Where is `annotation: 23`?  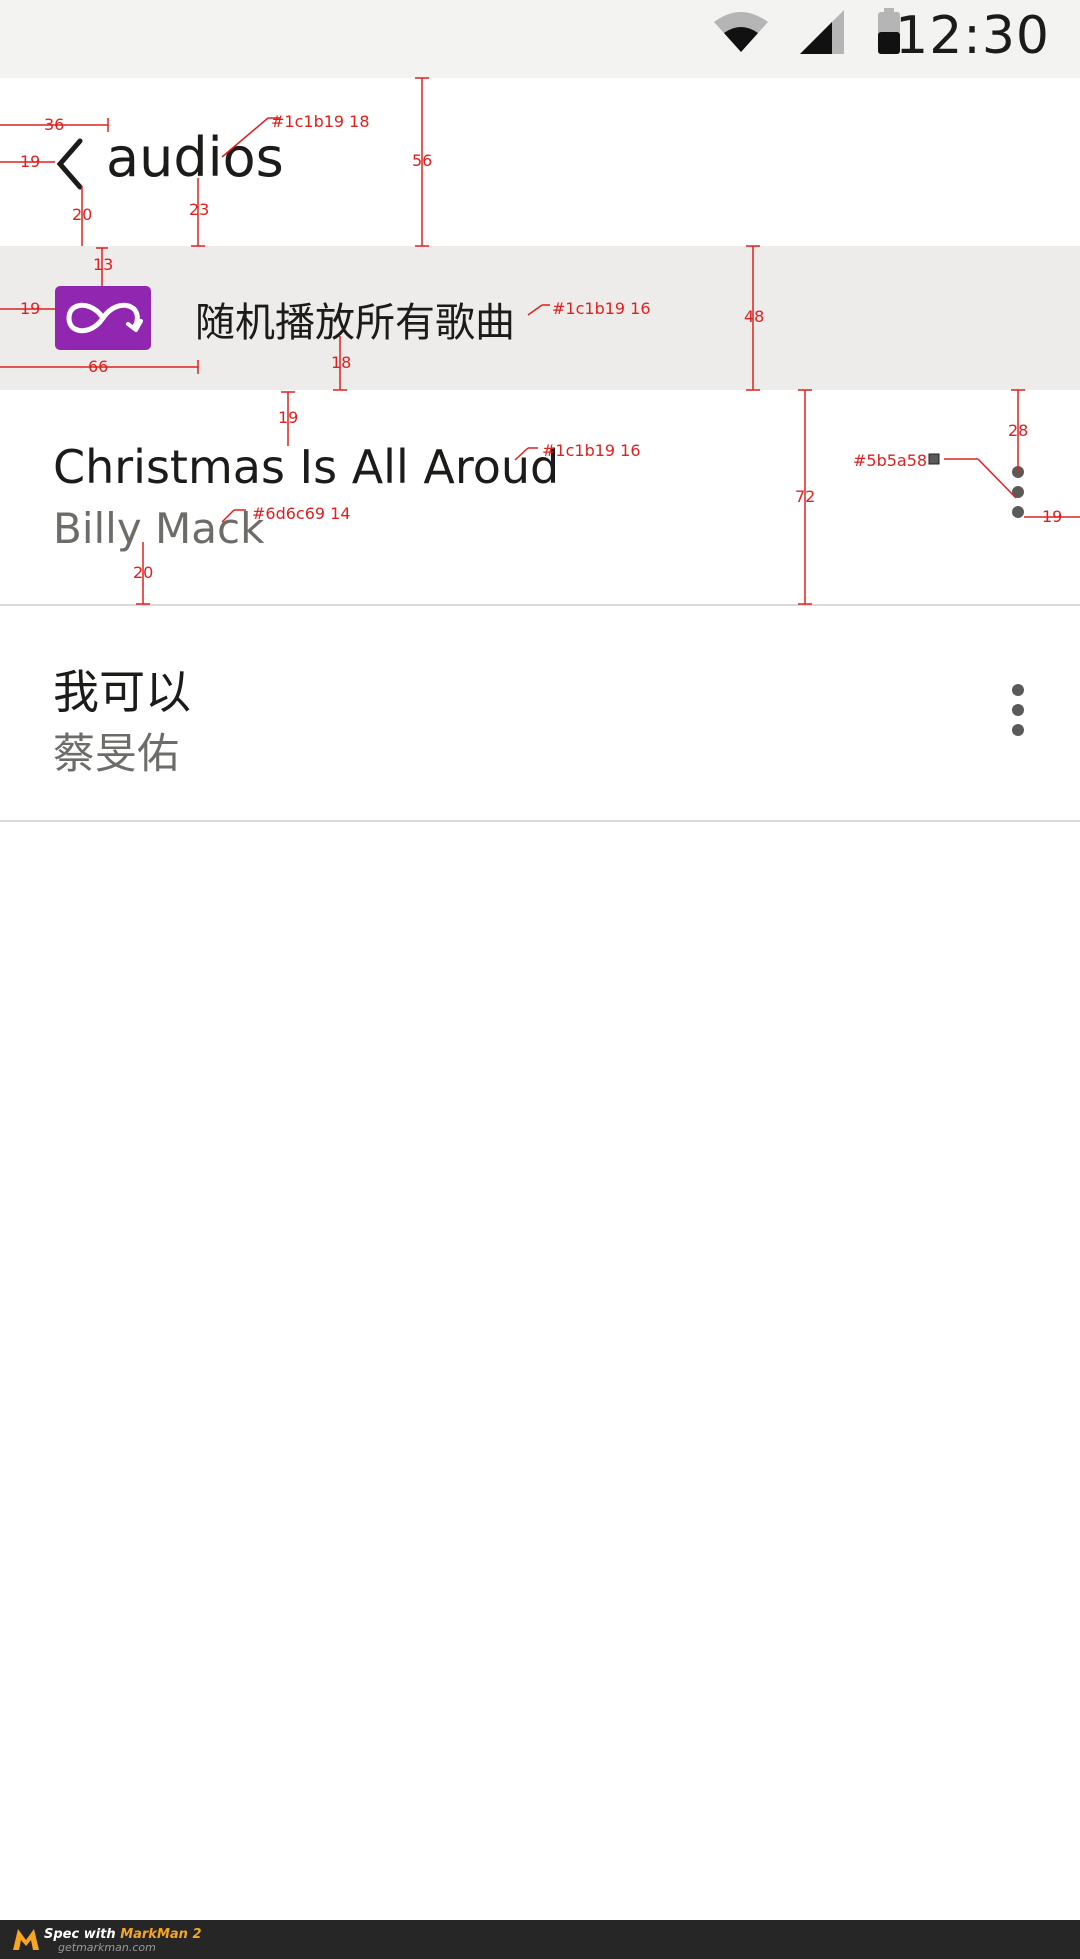 annotation: 23 is located at coordinates (199, 209).